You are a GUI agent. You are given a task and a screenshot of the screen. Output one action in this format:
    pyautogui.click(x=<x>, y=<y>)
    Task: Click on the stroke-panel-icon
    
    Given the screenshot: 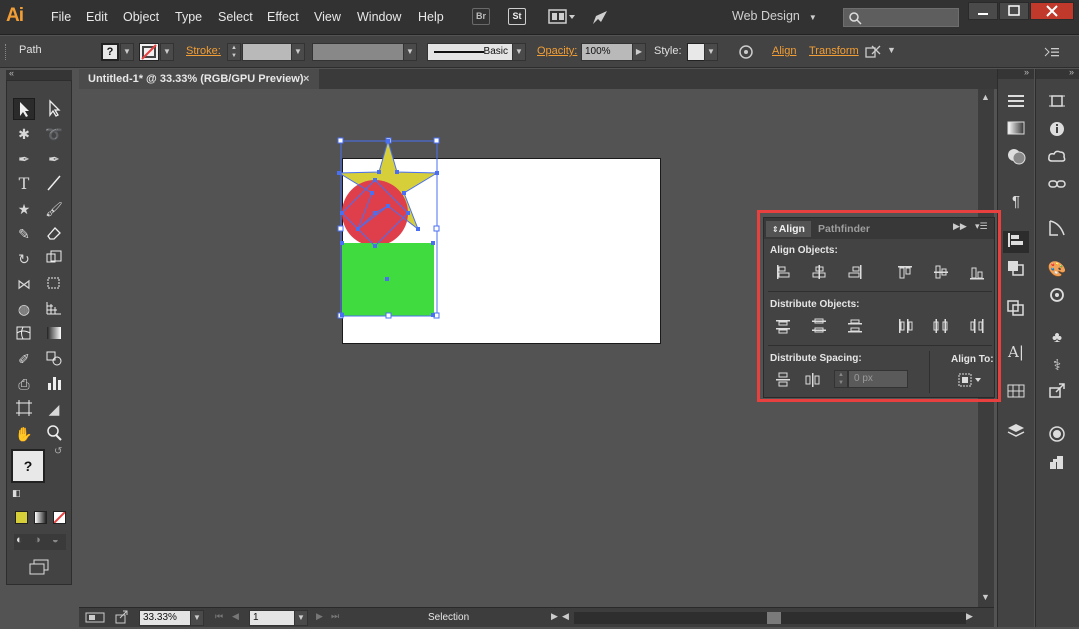 What is the action you would take?
    pyautogui.click(x=1016, y=103)
    